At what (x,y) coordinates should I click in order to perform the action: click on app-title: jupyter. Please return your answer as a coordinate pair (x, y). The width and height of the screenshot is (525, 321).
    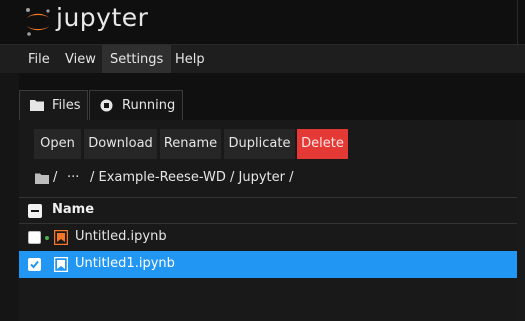
    Looking at the image, I should click on (102, 17).